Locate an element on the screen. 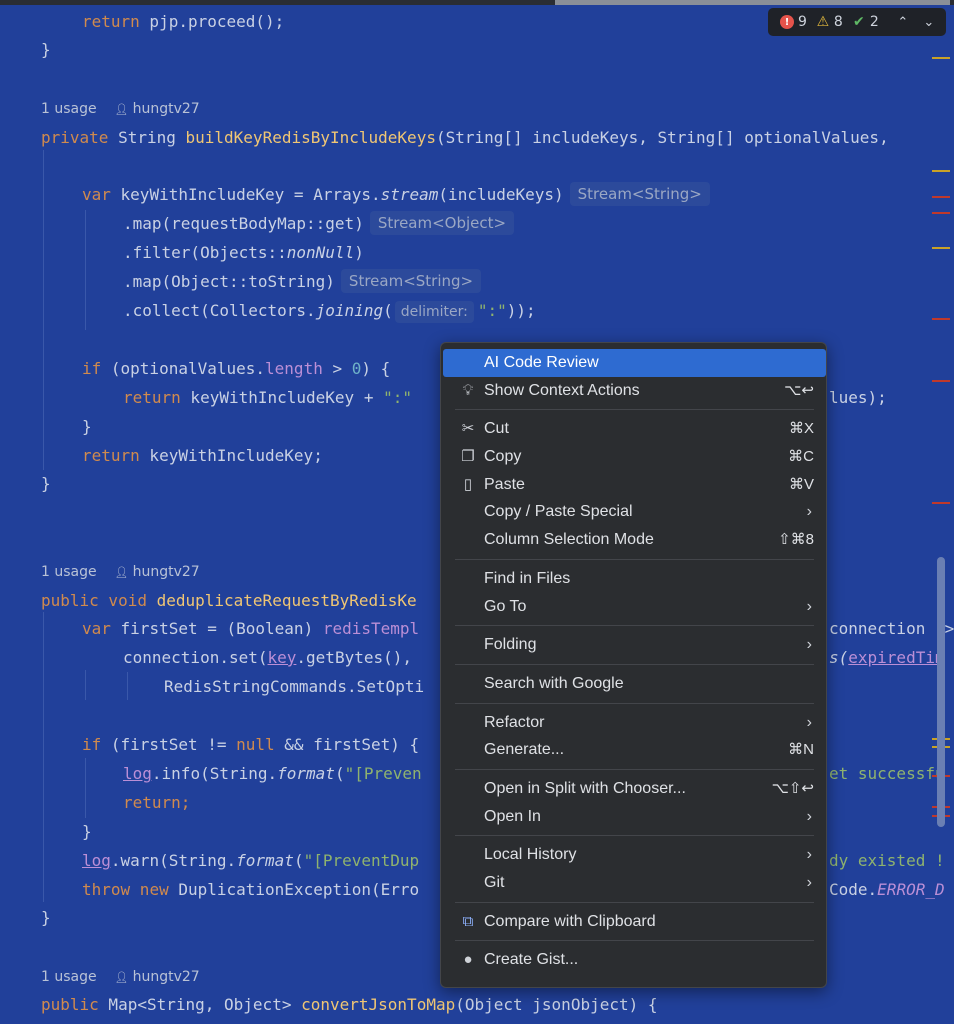  menu-item-ai-code-review: AI Code Review is located at coordinates (634, 363).